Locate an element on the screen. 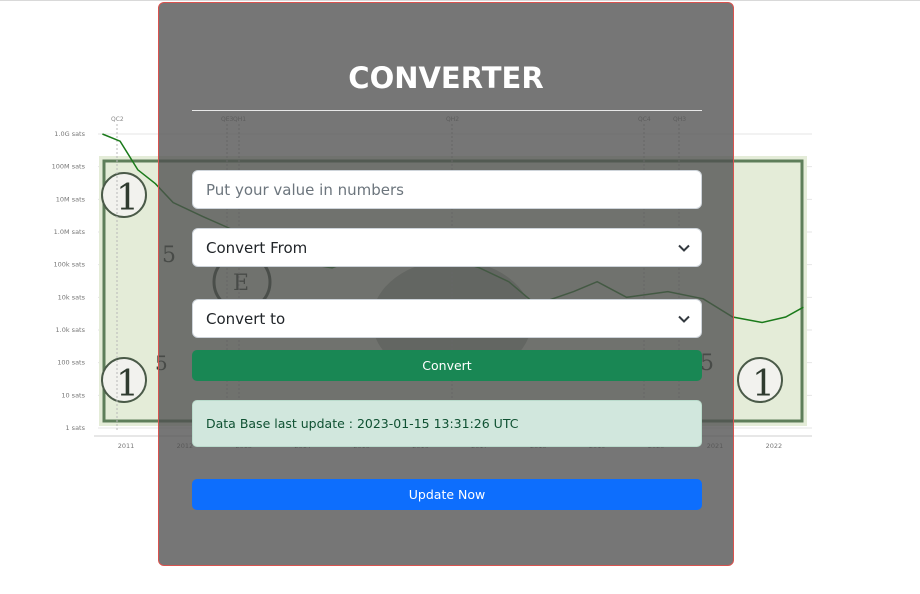 This screenshot has height=594, width=920. convert-from-label: Convert From is located at coordinates (257, 247).